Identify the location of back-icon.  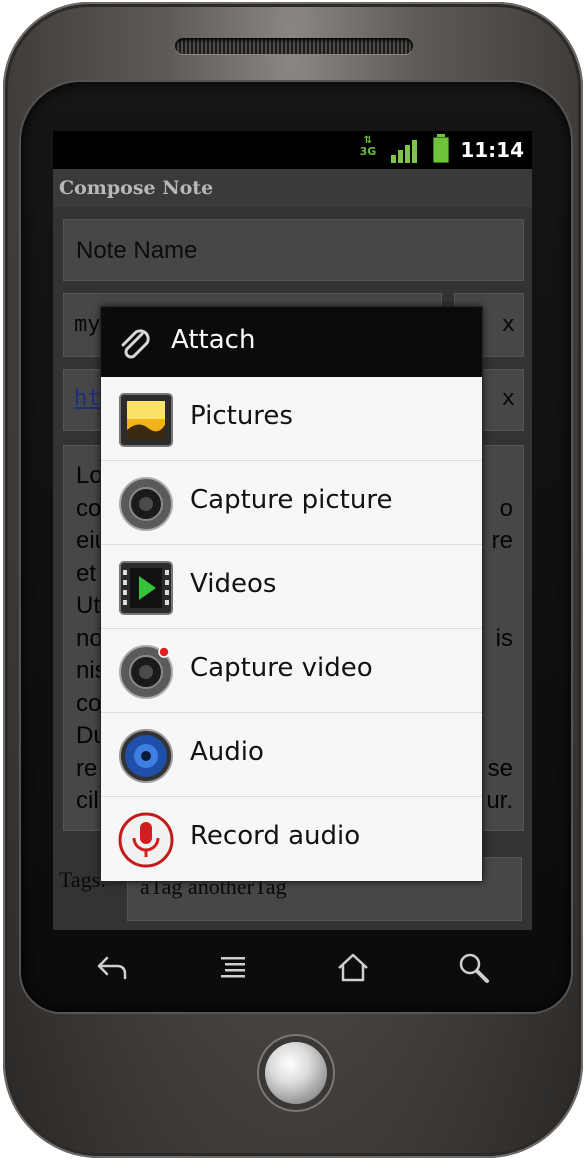
(111, 968).